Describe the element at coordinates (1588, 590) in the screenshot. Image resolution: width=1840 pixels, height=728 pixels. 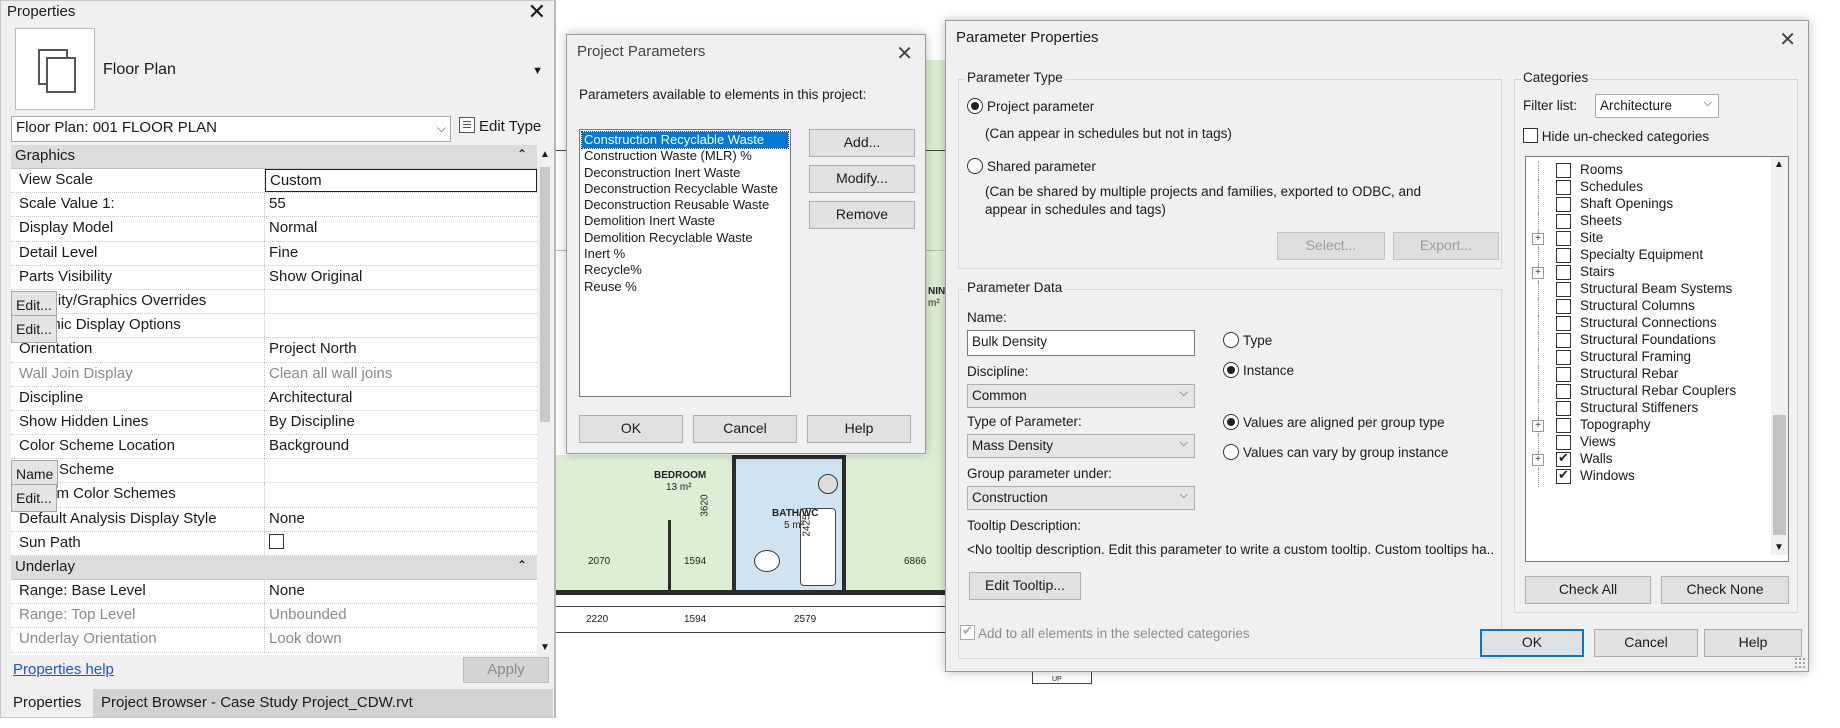
I see `check-all-button: Check All` at that location.